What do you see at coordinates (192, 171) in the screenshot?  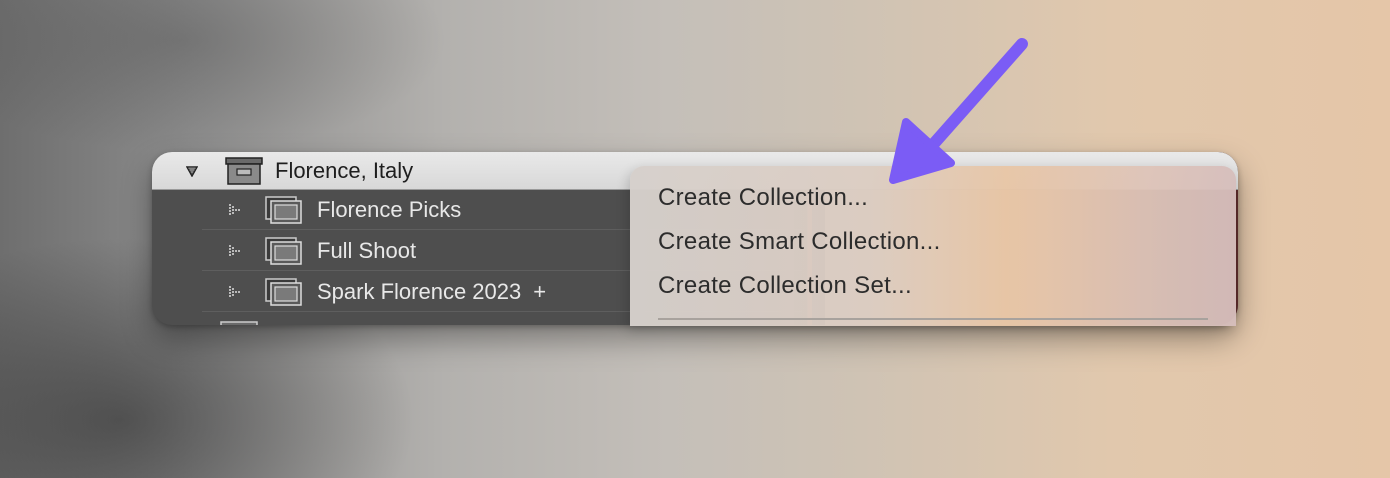 I see `disclosure-expanded-icon` at bounding box center [192, 171].